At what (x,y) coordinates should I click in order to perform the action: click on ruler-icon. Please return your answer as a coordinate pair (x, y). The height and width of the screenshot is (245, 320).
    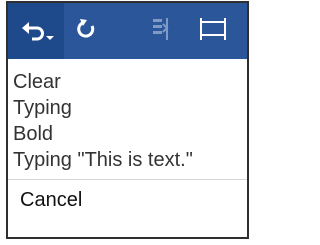
    Looking at the image, I should click on (213, 31).